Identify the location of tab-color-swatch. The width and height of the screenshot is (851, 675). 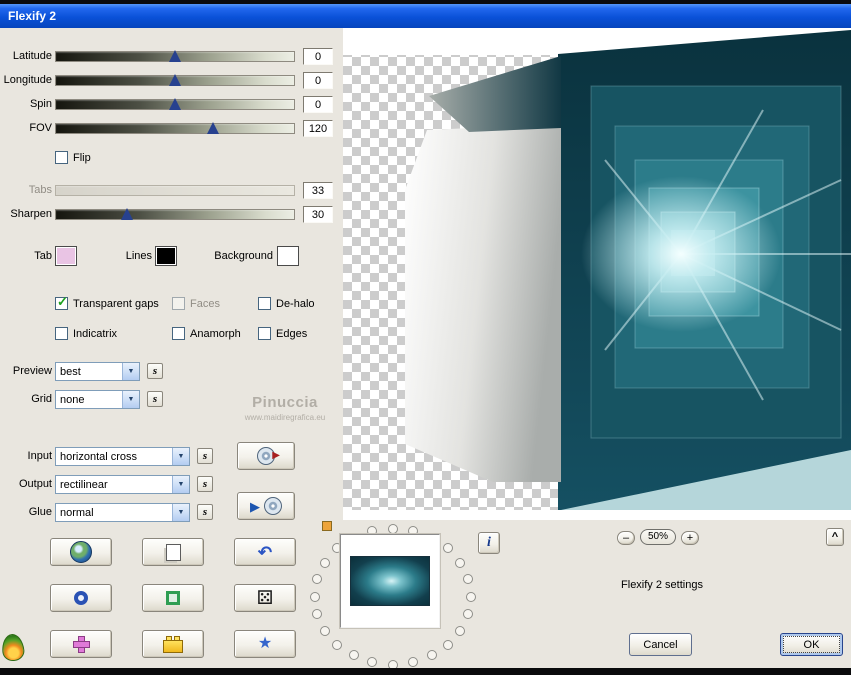
(66, 256).